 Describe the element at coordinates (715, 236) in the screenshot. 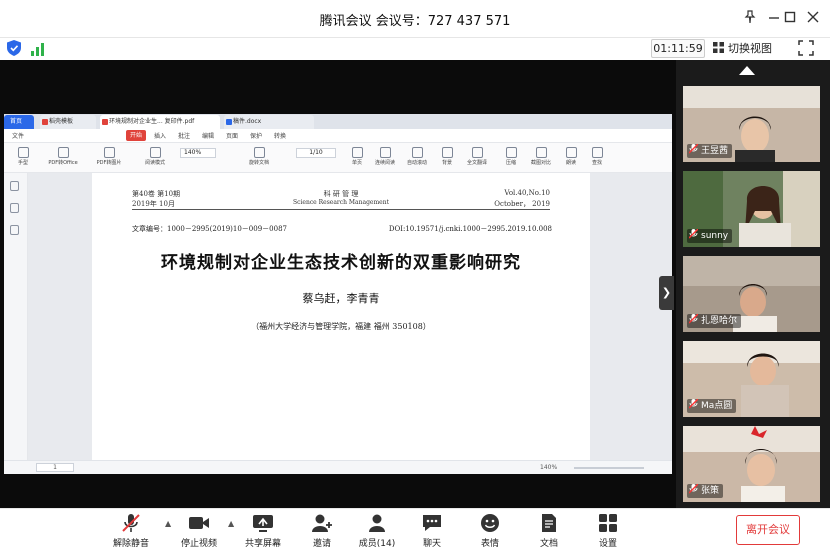

I see `participant-name-label: sunny` at that location.